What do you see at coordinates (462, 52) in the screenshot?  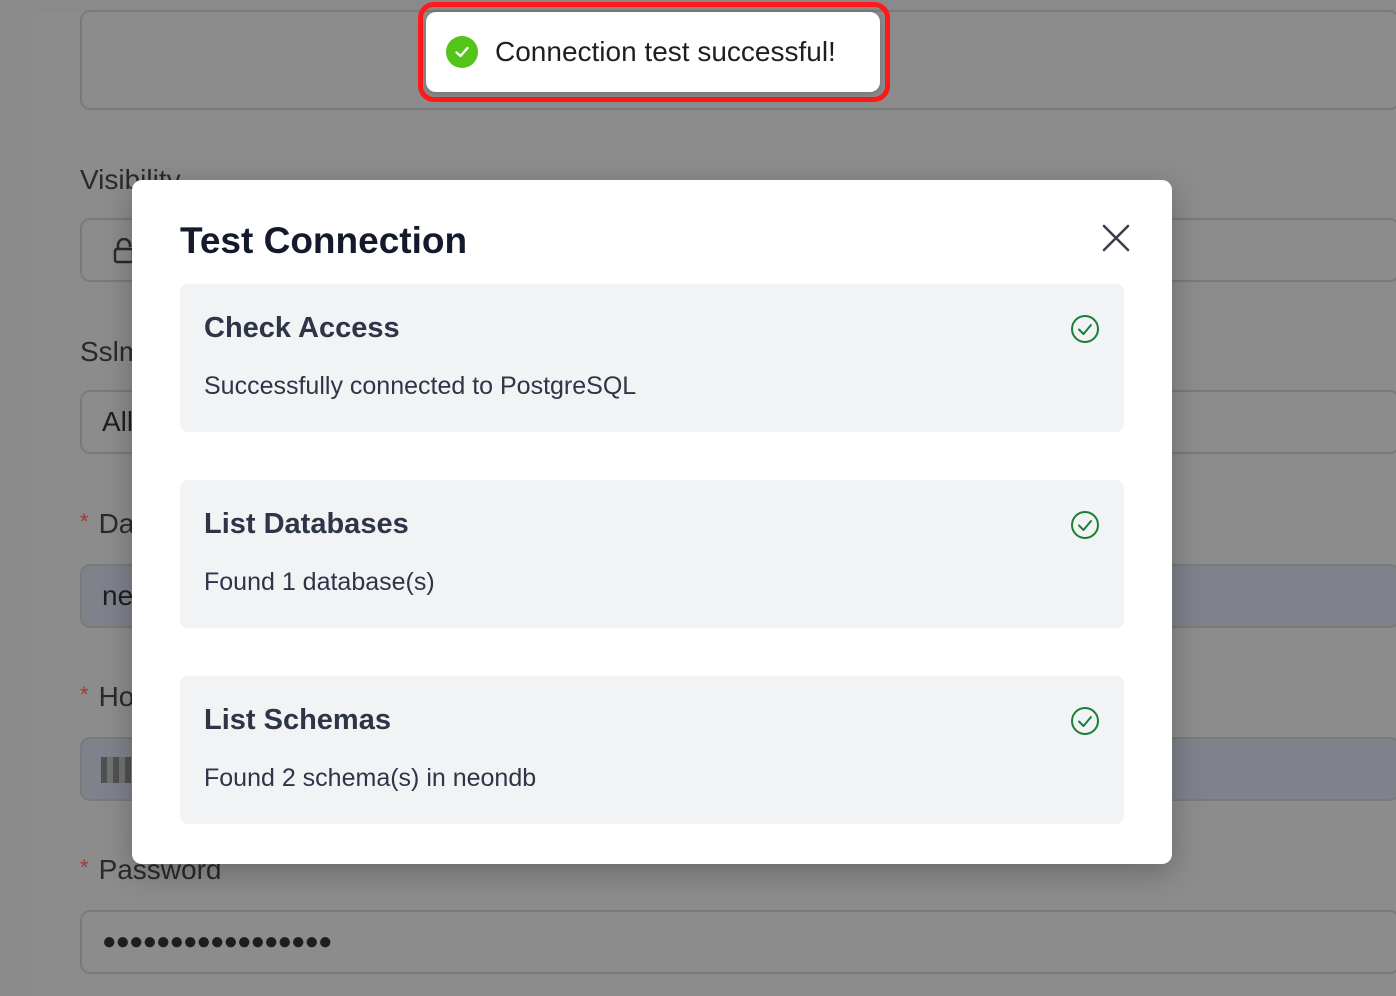 I see `check-circle-icon` at bounding box center [462, 52].